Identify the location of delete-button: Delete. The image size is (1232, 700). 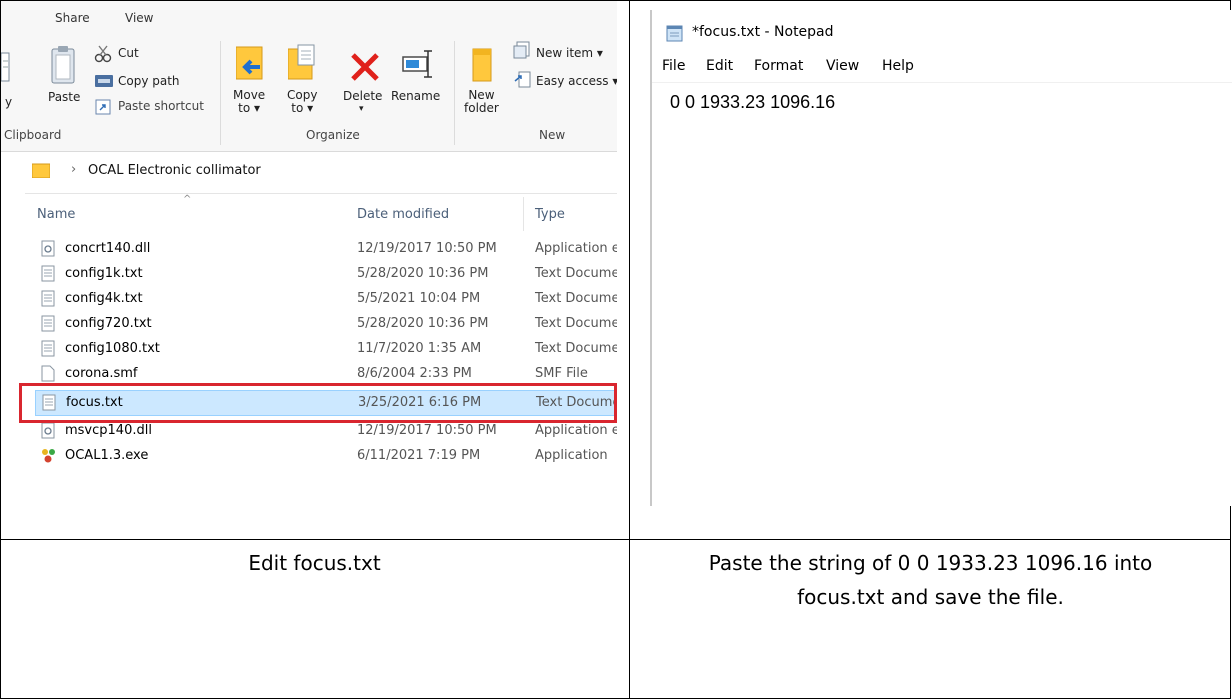
(362, 96).